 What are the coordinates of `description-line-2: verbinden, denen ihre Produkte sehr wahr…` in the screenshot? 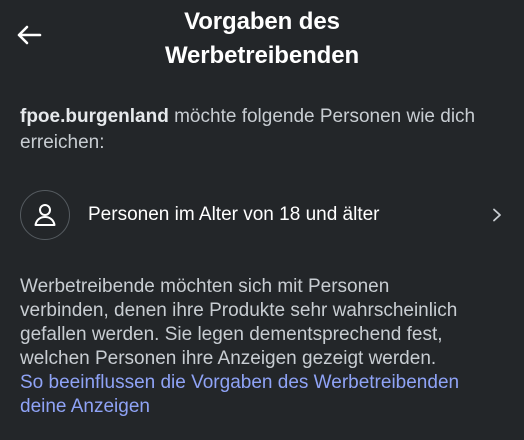 It's located at (239, 310).